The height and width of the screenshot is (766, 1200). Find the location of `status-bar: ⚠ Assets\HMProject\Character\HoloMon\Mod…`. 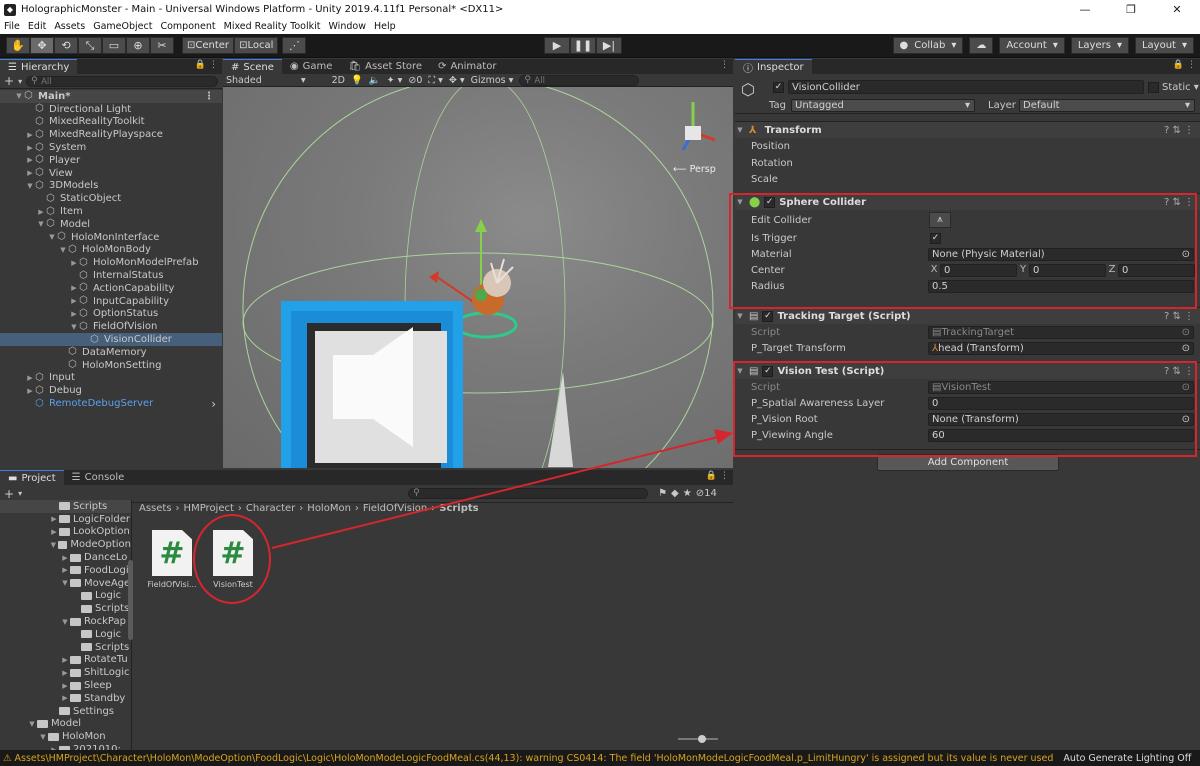

status-bar: ⚠ Assets\HMProject\Character\HoloMon\Mod… is located at coordinates (600, 758).